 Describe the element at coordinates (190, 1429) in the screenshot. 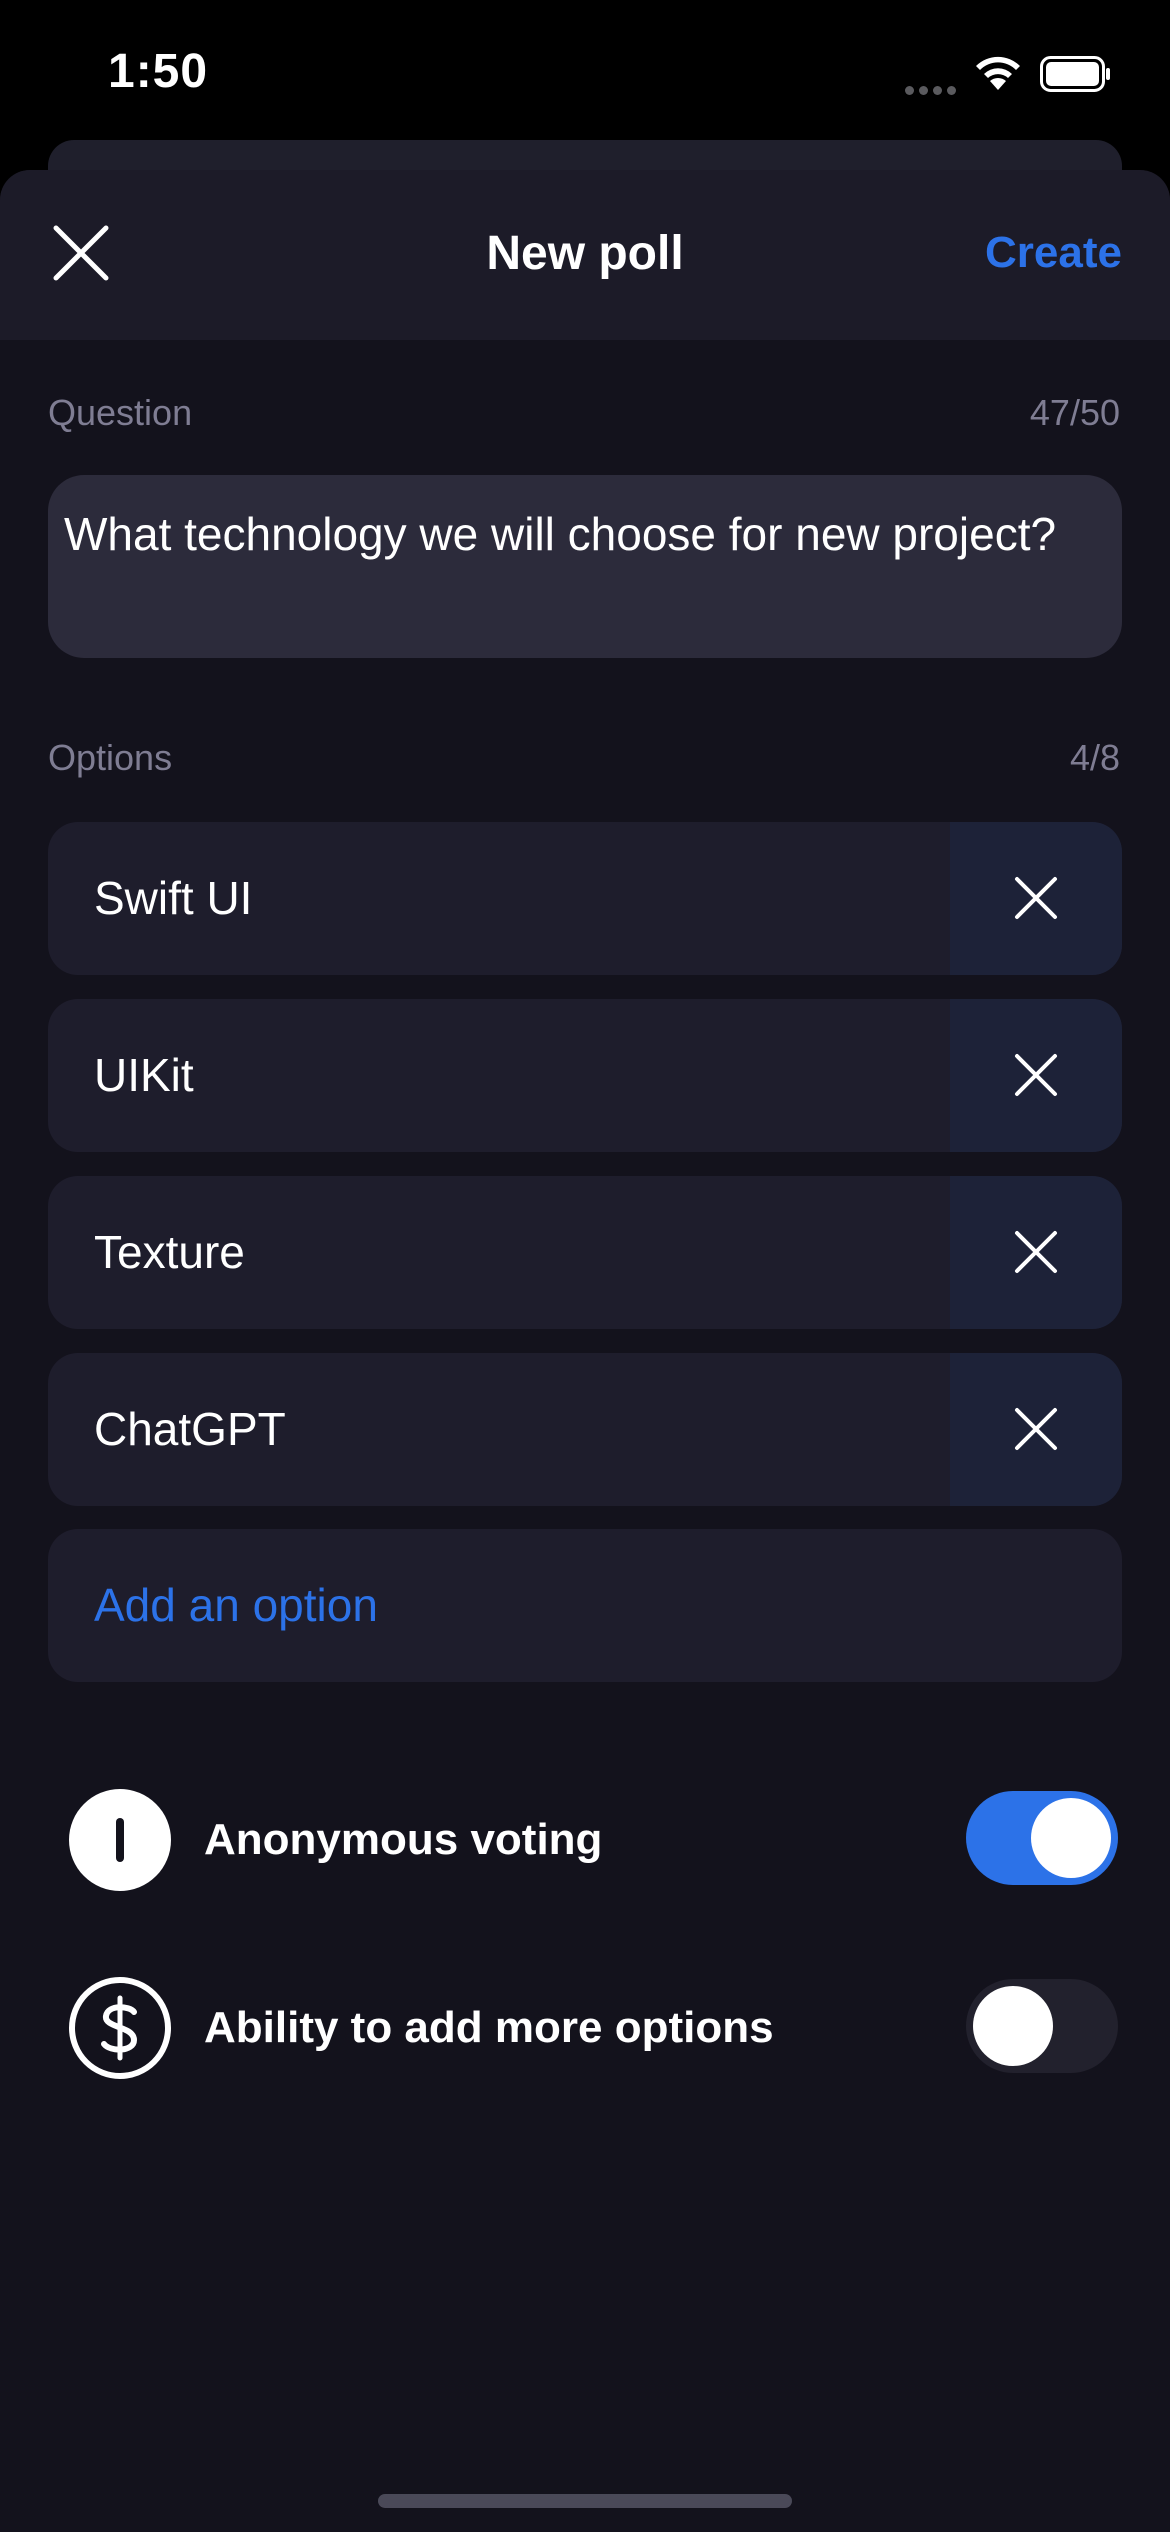

I see `option-input: ChatGPT` at that location.